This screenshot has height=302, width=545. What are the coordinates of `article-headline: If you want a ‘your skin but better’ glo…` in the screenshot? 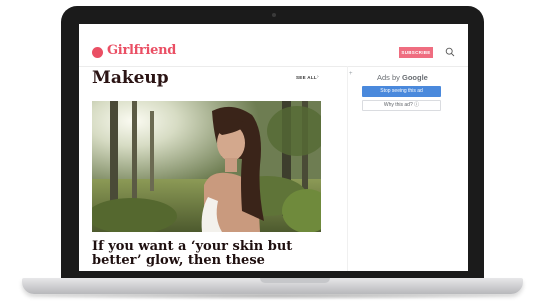 It's located at (212, 254).